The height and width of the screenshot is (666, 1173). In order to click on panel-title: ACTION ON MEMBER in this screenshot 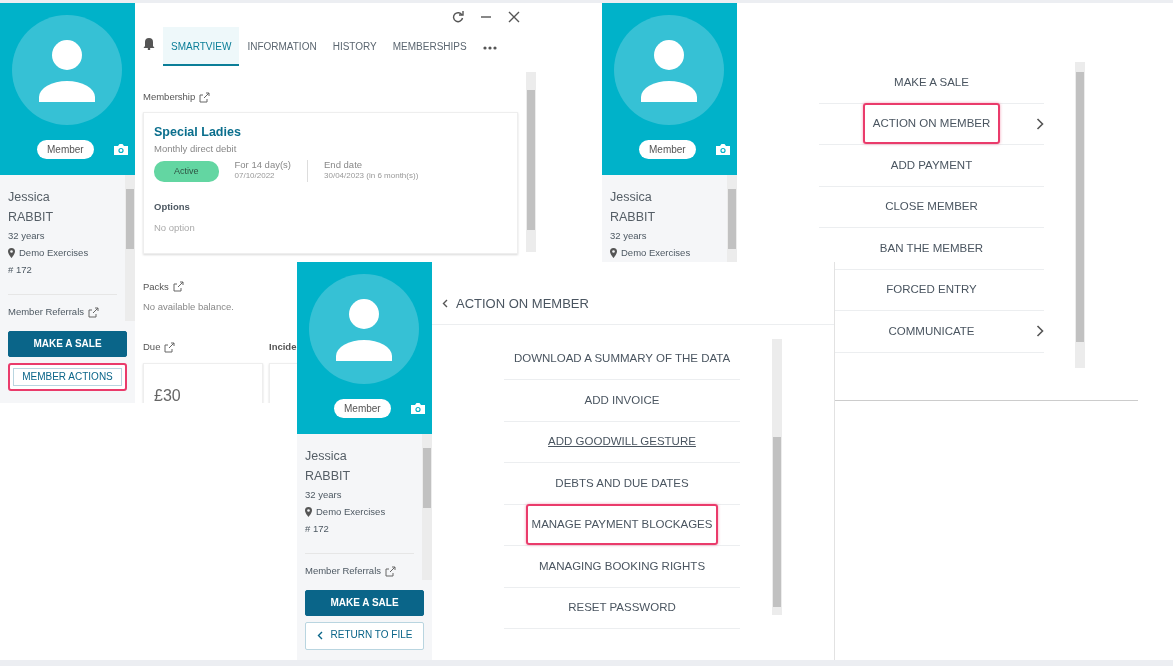, I will do `click(522, 304)`.